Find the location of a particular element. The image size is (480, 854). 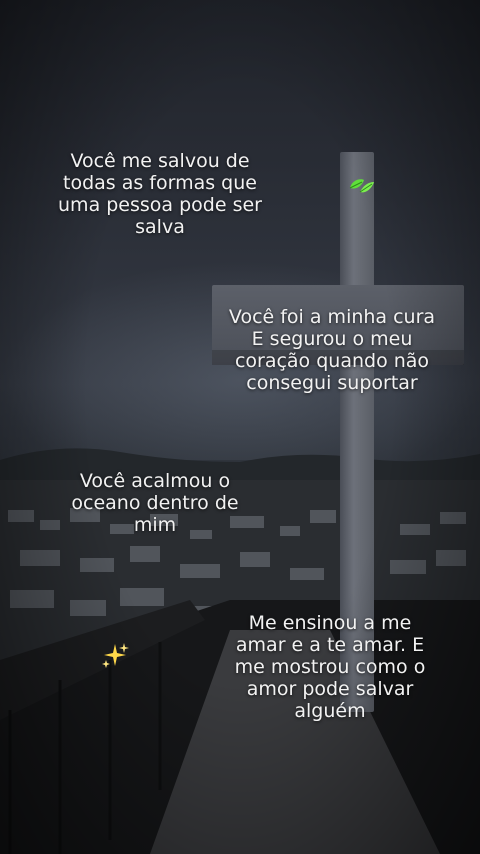

caption-3: Você acalmou o oceano dentro de mim is located at coordinates (155, 503).